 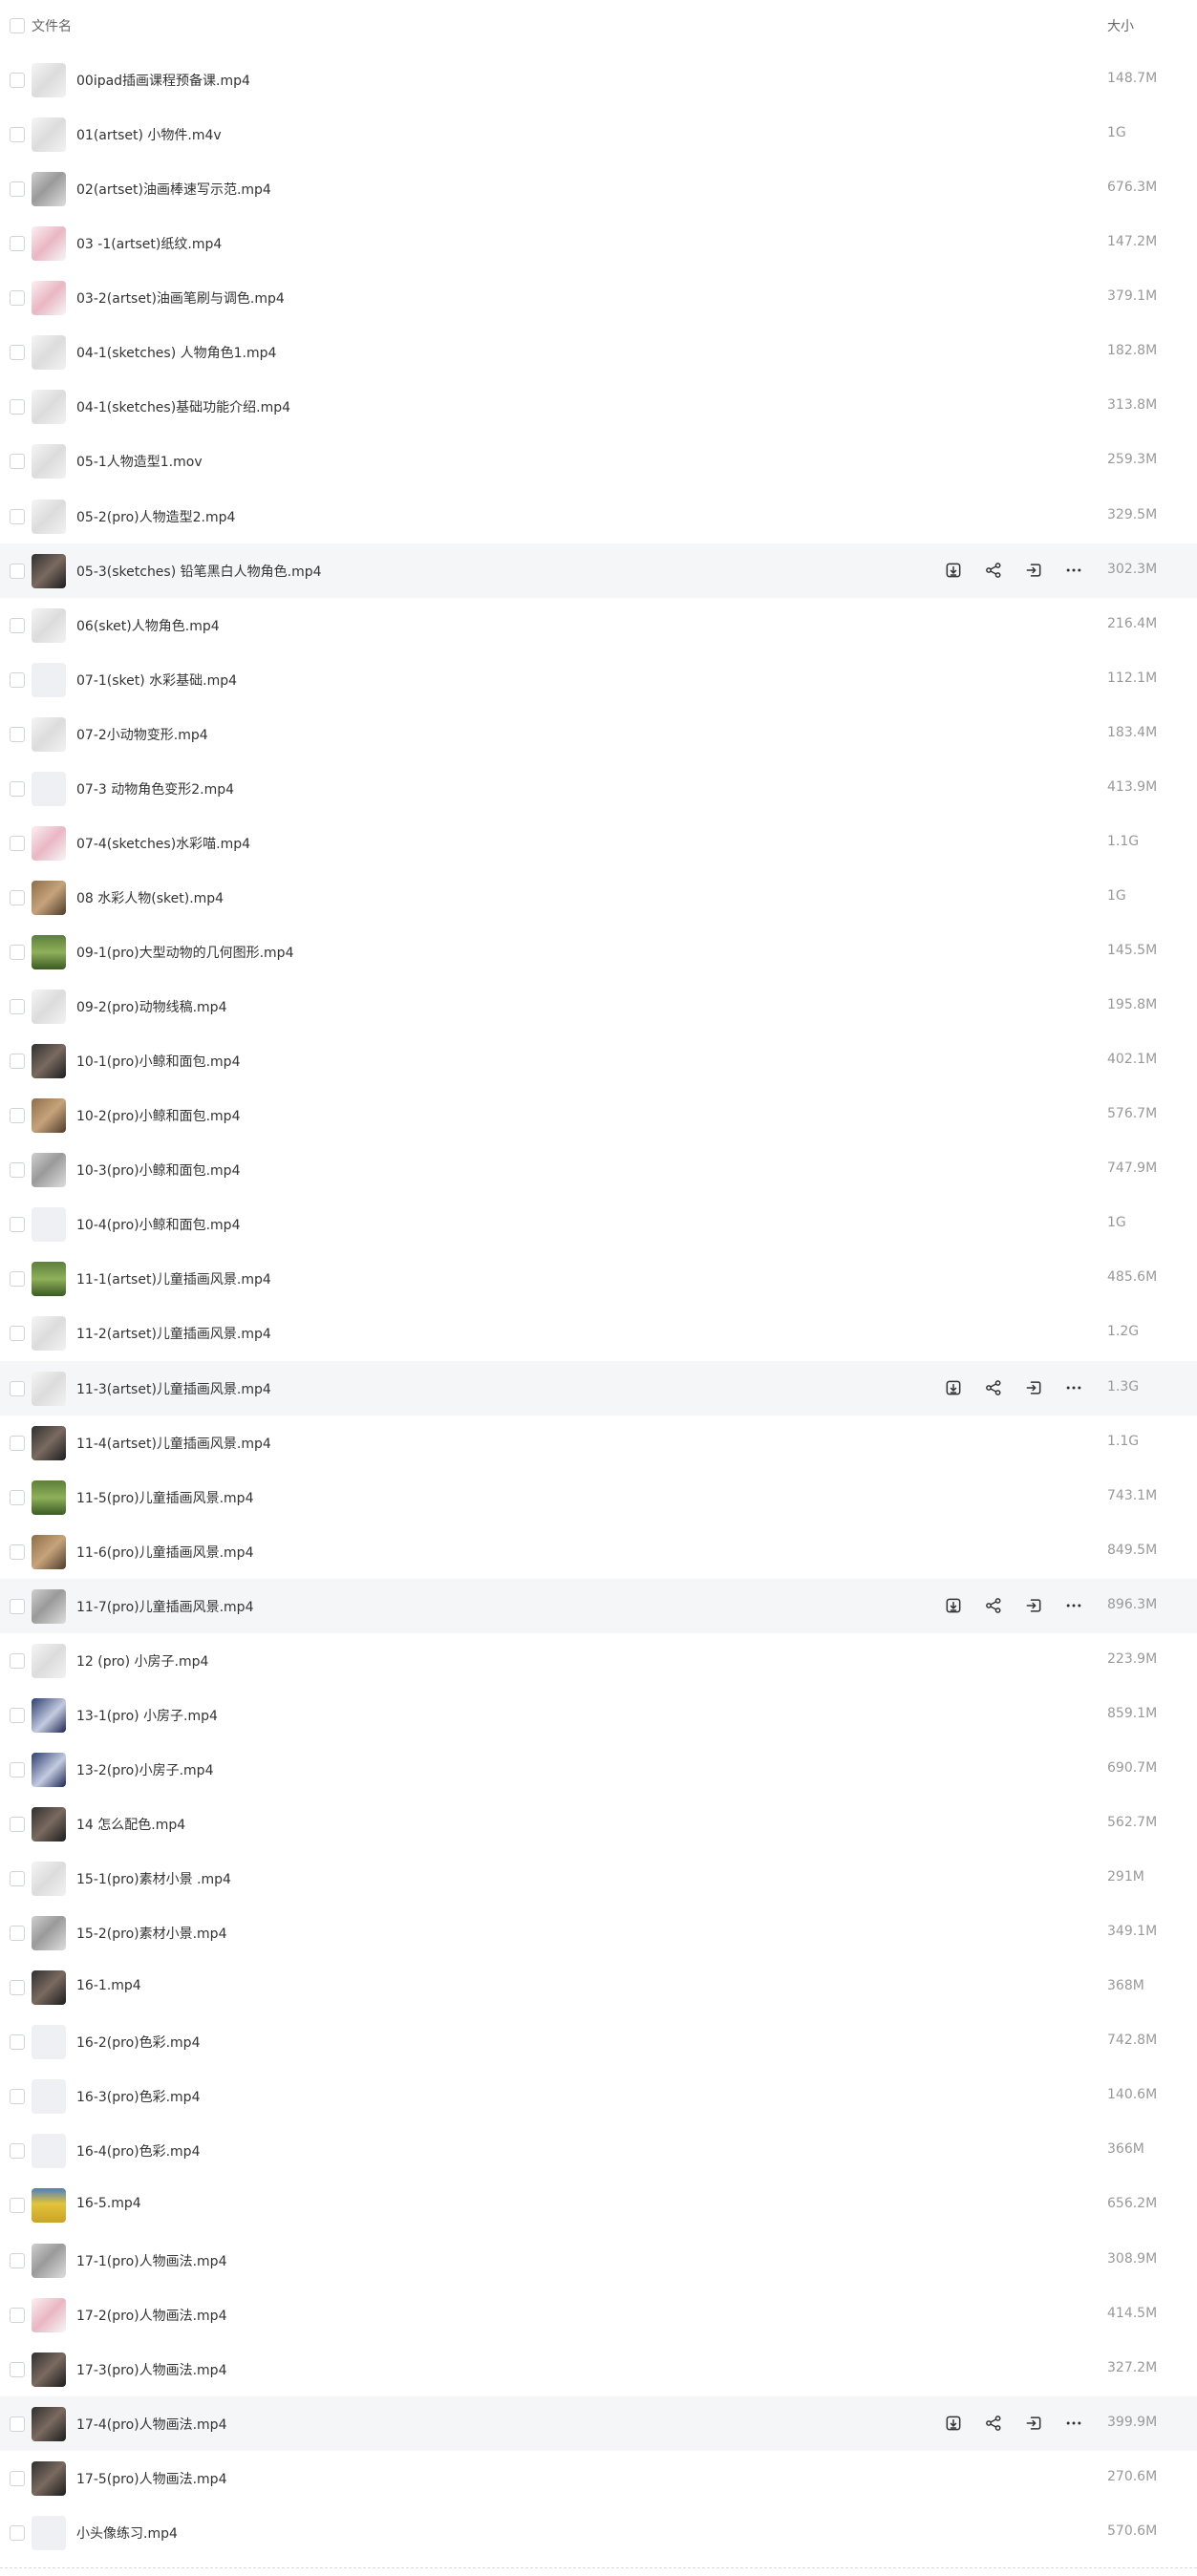 What do you see at coordinates (181, 298) in the screenshot?
I see `file-name: 03-2(artset)油画笔刷与调色.mp4` at bounding box center [181, 298].